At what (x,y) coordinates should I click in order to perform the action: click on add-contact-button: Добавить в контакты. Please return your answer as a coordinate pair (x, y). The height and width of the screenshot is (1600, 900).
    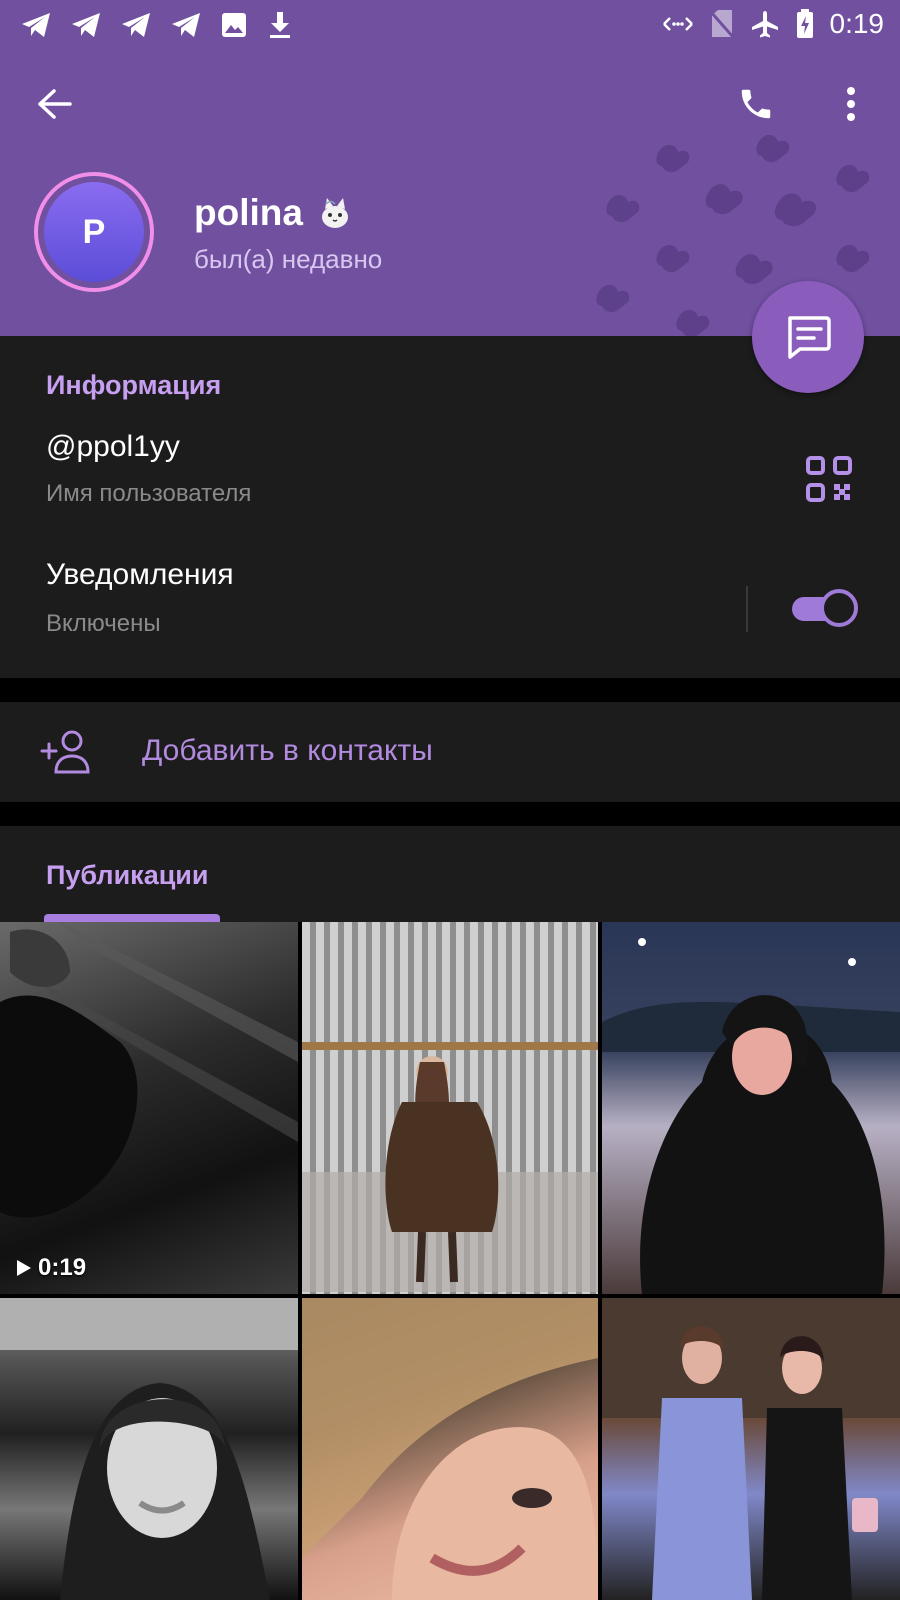
    Looking at the image, I should click on (450, 752).